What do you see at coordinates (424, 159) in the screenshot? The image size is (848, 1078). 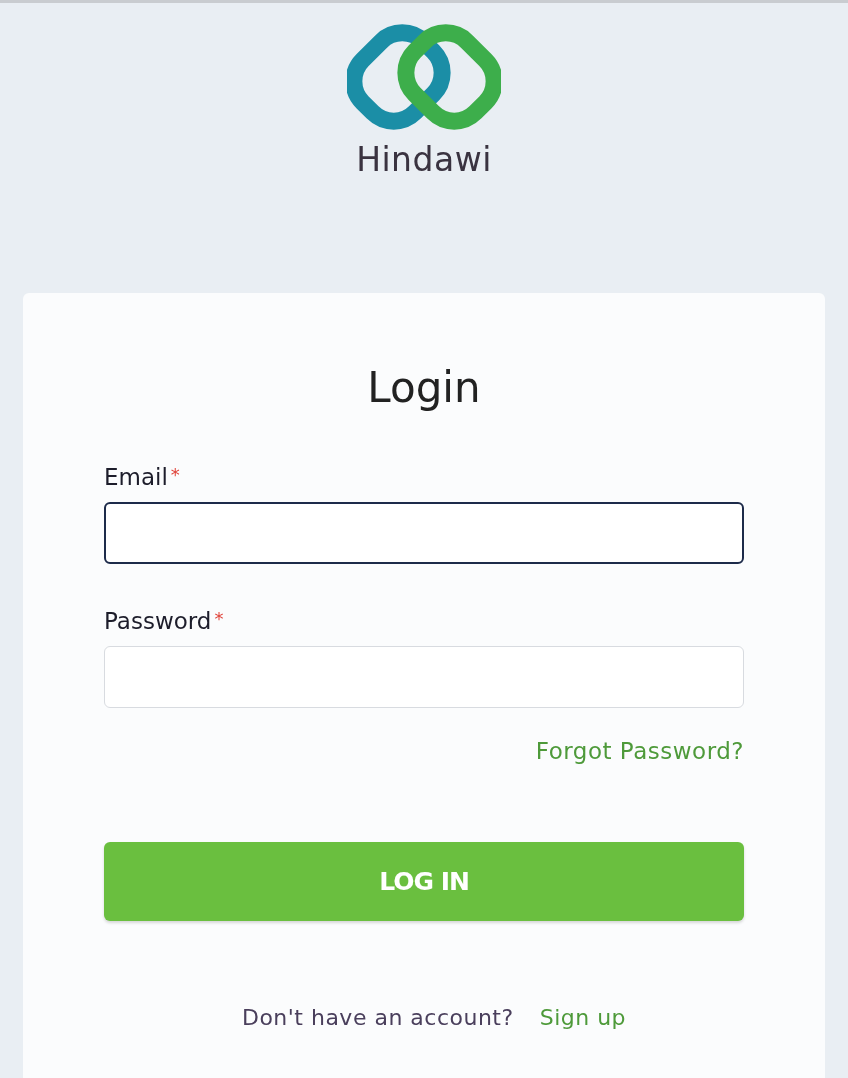 I see `brand-name: Hindawi` at bounding box center [424, 159].